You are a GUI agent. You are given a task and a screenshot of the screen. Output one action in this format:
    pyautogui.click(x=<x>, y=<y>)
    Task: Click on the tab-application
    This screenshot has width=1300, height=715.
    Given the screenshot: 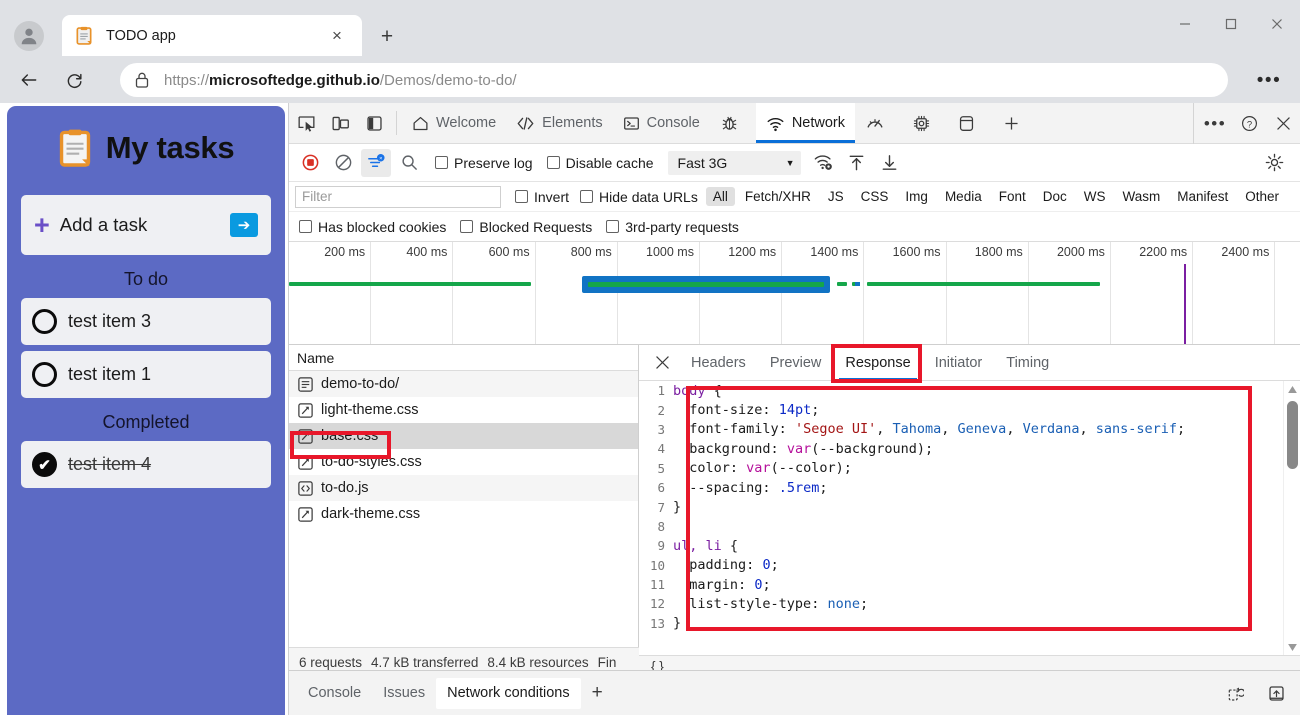 What is the action you would take?
    pyautogui.click(x=970, y=123)
    